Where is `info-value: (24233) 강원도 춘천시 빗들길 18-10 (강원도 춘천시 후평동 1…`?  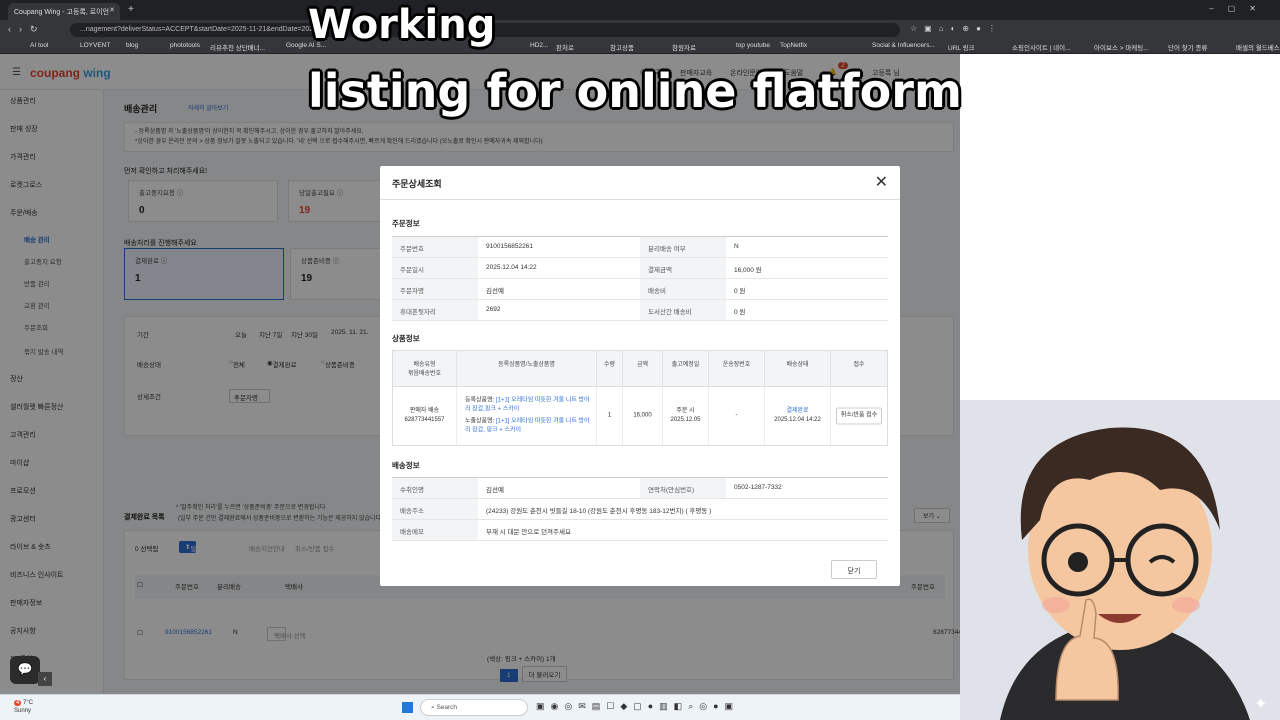
info-value: (24233) 강원도 춘천시 빗들길 18-10 (강원도 춘천시 후평동 1… is located at coordinates (599, 511).